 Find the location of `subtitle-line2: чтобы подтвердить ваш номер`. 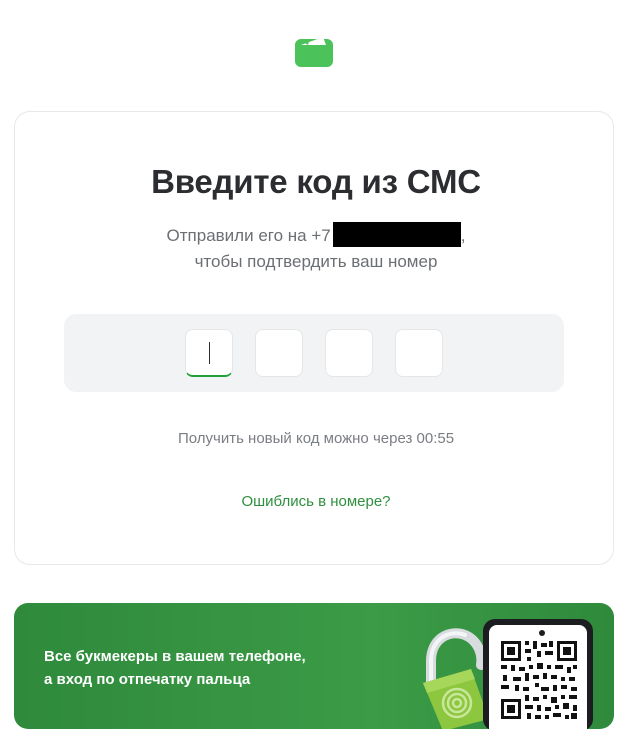

subtitle-line2: чтобы подтвердить ваш номер is located at coordinates (316, 261).